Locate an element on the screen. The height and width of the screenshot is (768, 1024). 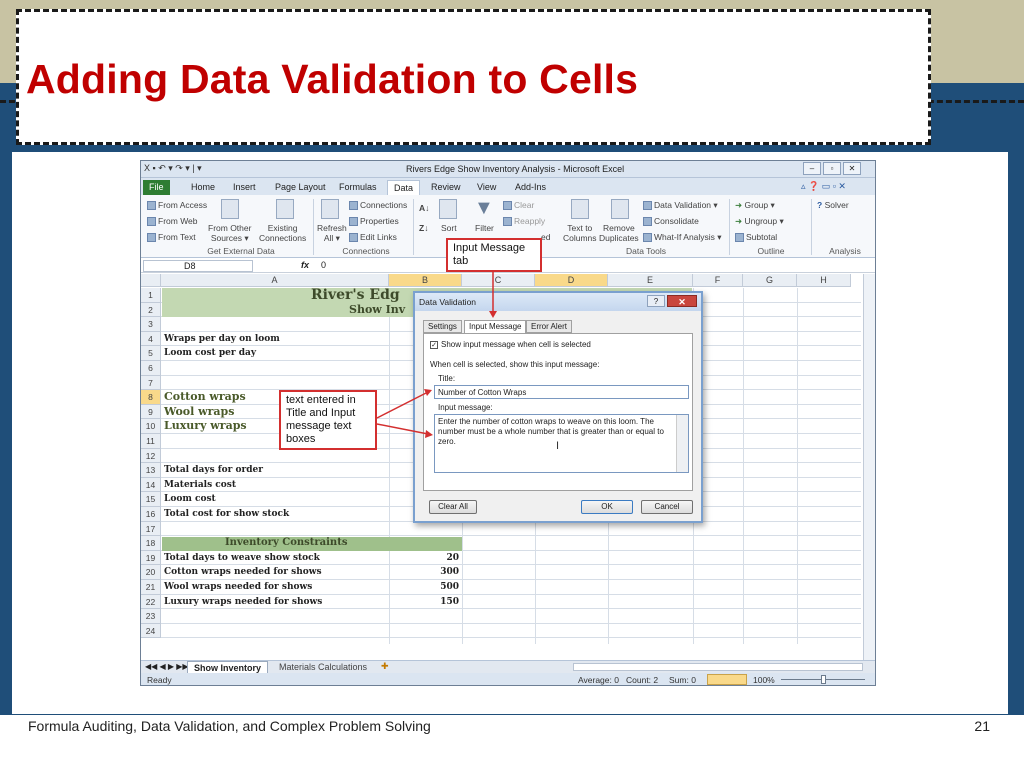
advanced-button: ed is located at coordinates (545, 237).